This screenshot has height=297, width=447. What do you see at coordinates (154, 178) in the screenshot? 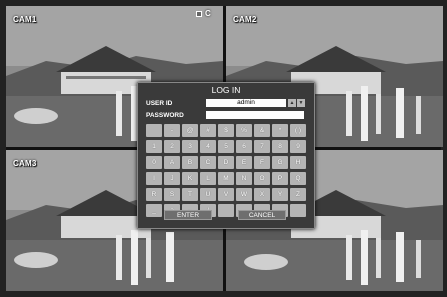
I see `keyboard-key: I` at bounding box center [154, 178].